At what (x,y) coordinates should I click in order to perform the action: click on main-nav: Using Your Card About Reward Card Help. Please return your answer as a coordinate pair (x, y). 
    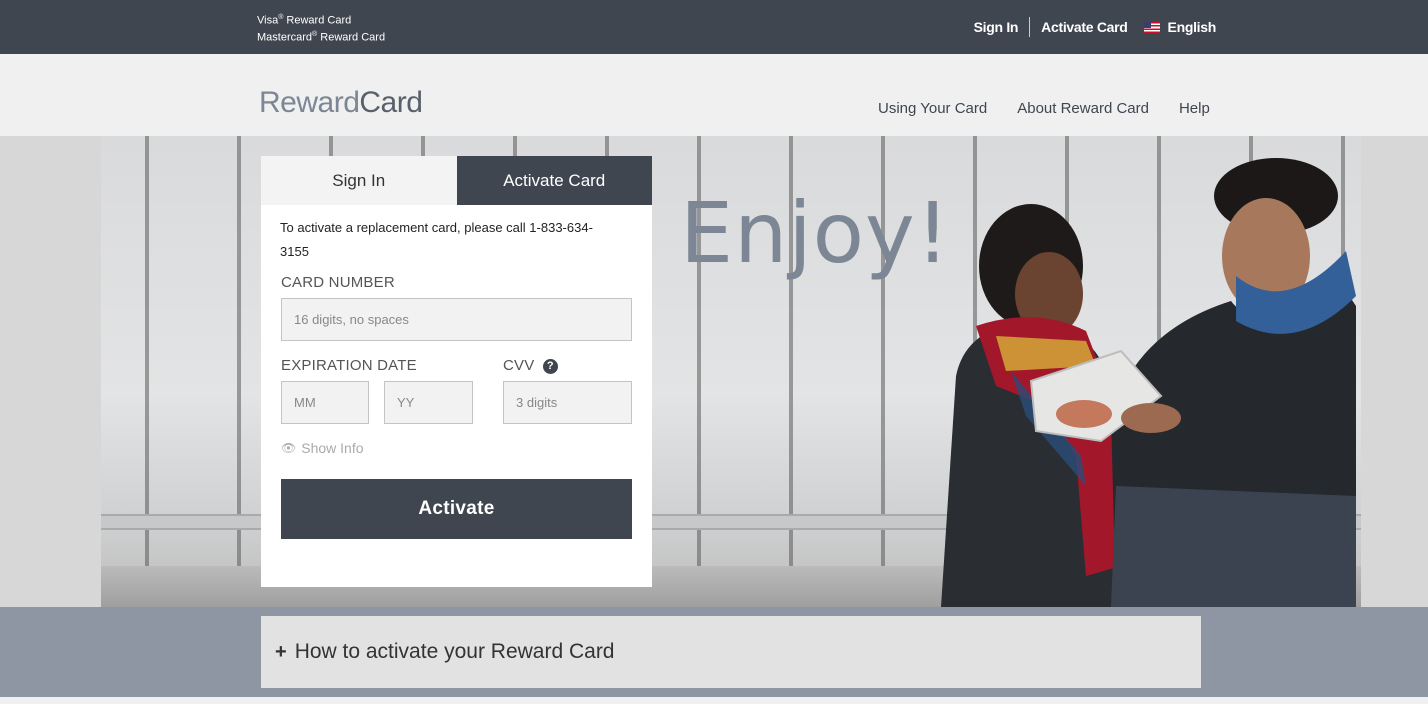
    Looking at the image, I should click on (1044, 108).